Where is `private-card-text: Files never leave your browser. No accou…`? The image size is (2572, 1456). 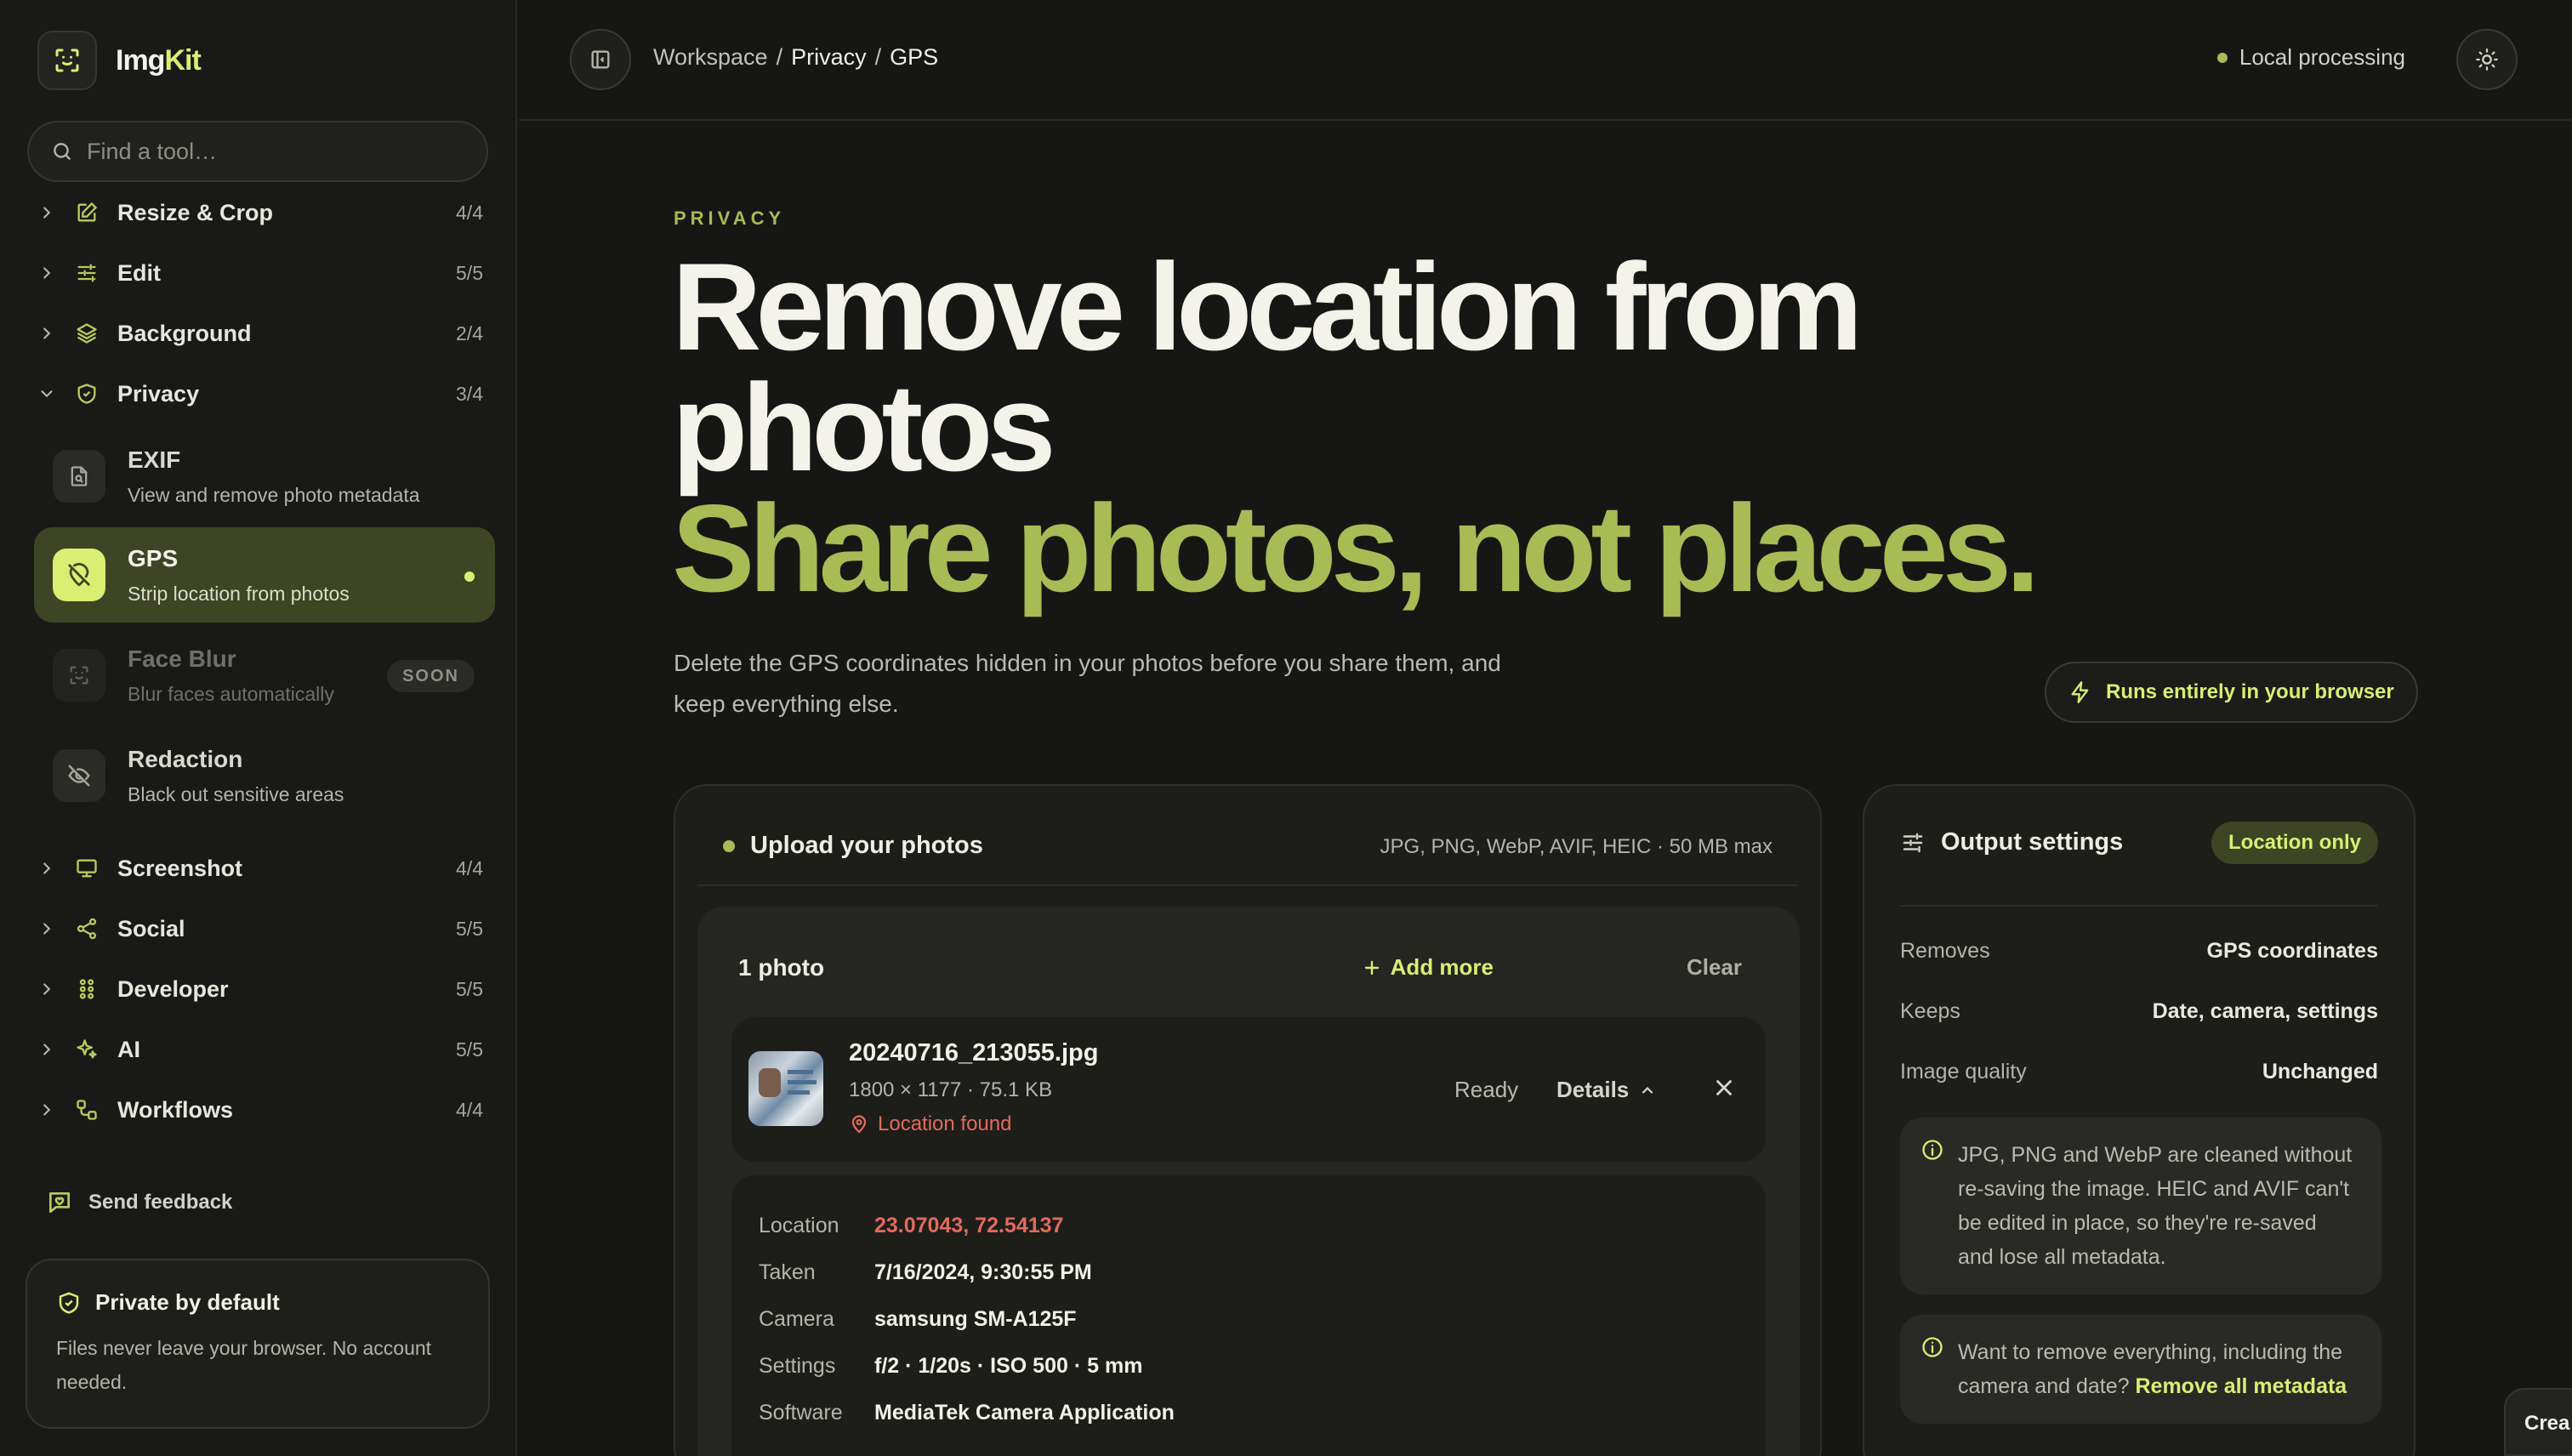 private-card-text: Files never leave your browser. No accou… is located at coordinates (244, 1365).